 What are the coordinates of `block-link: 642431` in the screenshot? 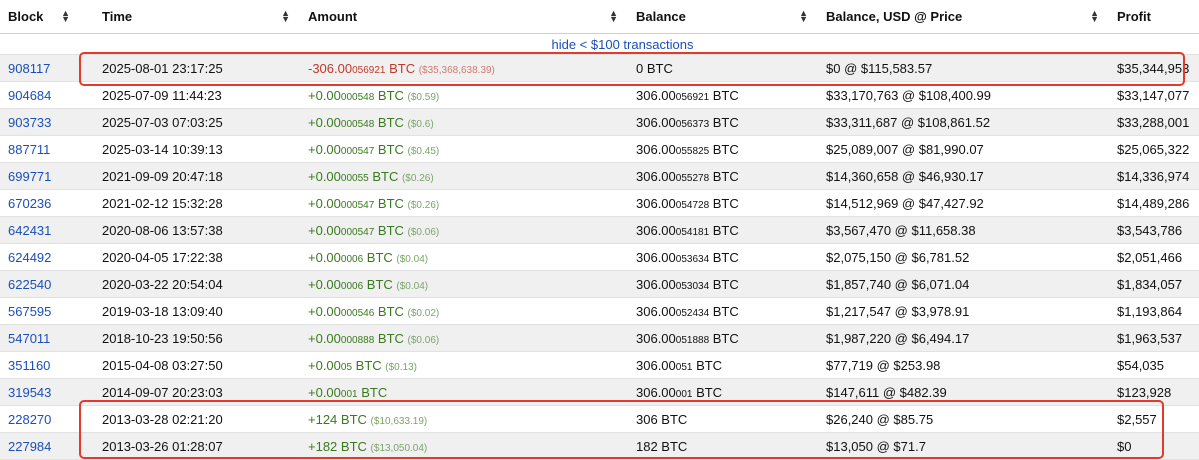 It's located at (29, 230).